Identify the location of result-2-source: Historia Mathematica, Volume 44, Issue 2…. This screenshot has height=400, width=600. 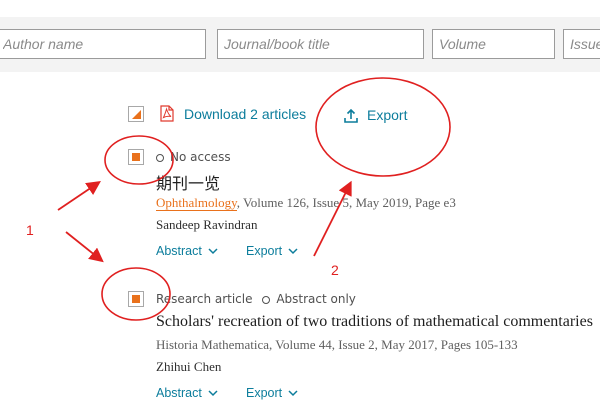
(337, 344).